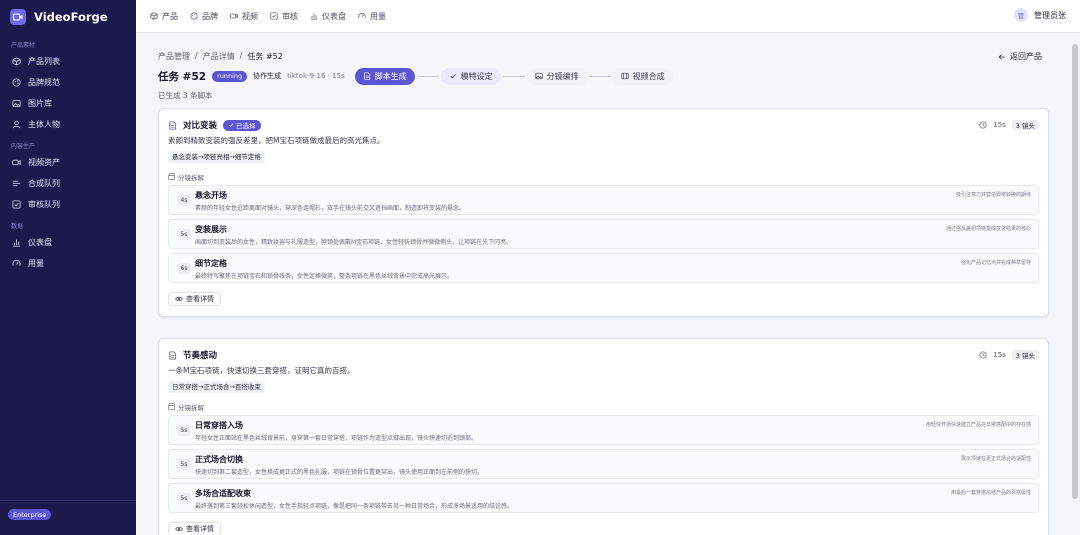 The height and width of the screenshot is (535, 1080). What do you see at coordinates (44, 61) in the screenshot?
I see `sidebar-item-label: 产品列表` at bounding box center [44, 61].